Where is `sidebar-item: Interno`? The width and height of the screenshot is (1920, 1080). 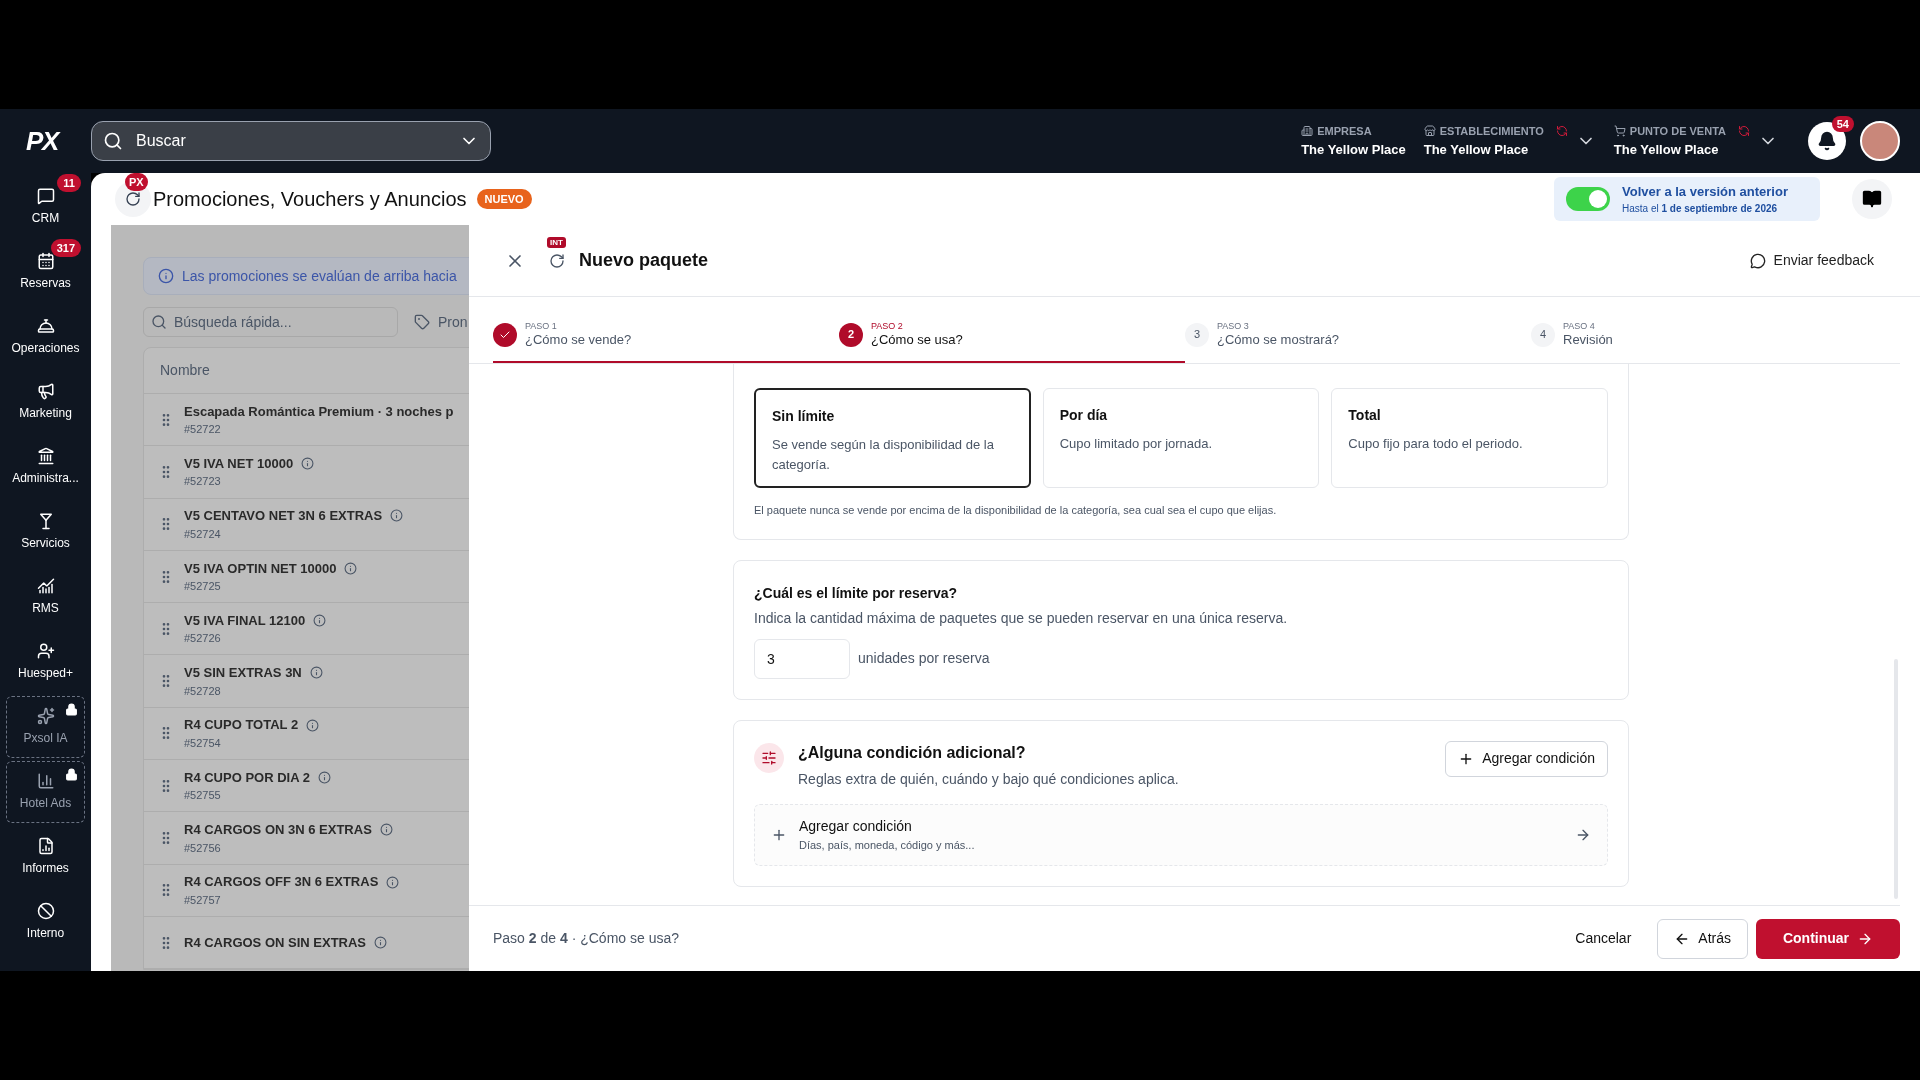 sidebar-item: Interno is located at coordinates (45, 922).